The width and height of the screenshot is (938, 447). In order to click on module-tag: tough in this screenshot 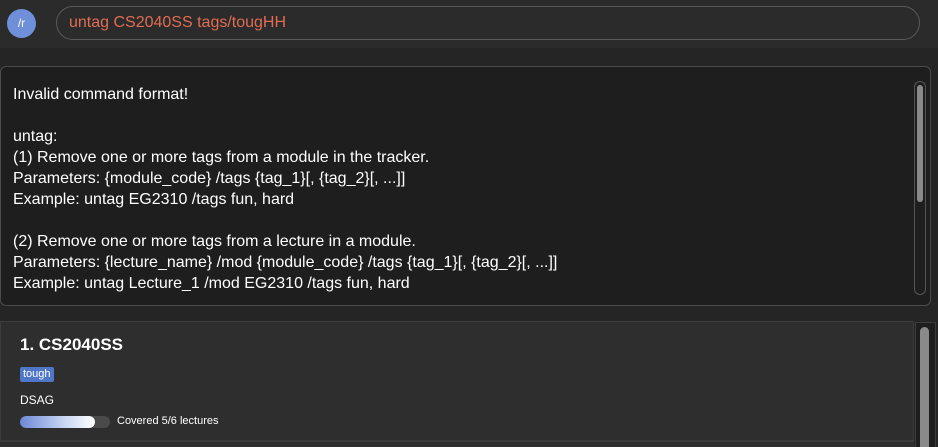, I will do `click(37, 374)`.